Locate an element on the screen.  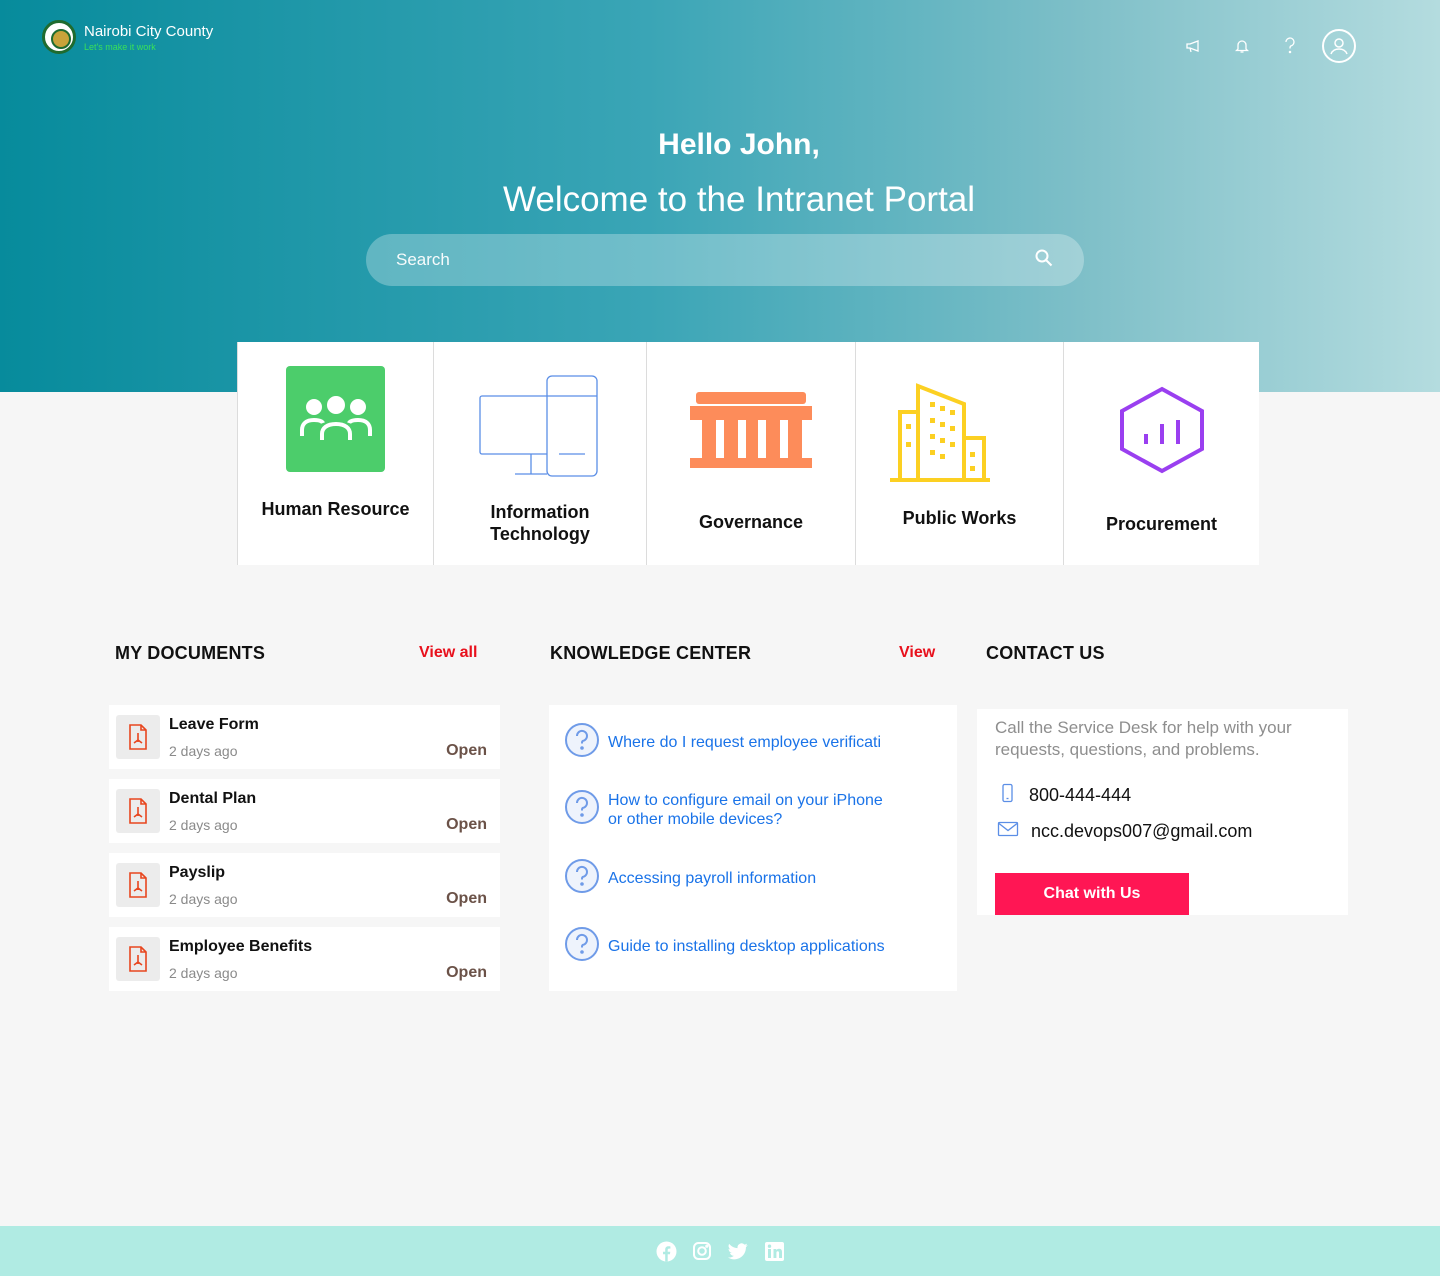
dept-label: Information Technology is located at coordinates (540, 523).